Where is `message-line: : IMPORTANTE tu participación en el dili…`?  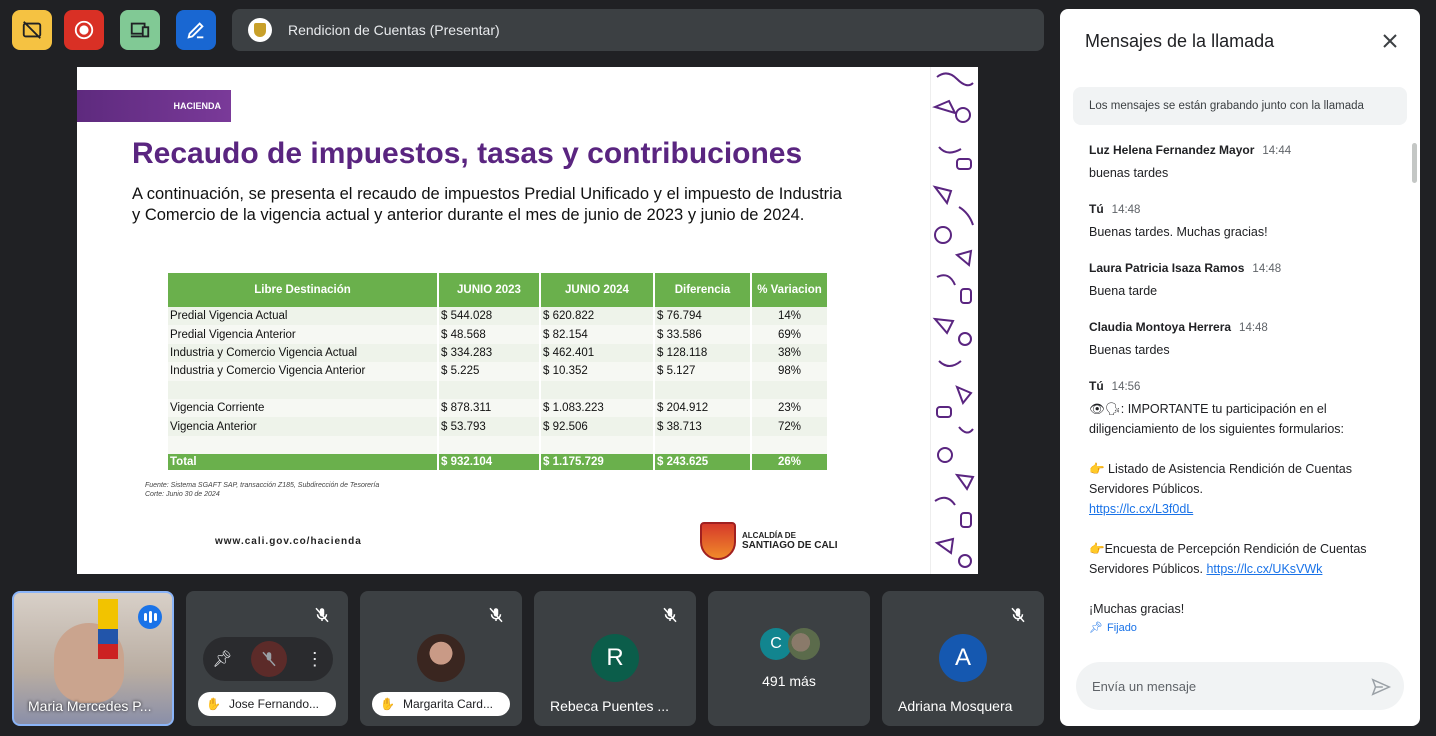
message-line: : IMPORTANTE tu participación en el dili… is located at coordinates (1216, 419).